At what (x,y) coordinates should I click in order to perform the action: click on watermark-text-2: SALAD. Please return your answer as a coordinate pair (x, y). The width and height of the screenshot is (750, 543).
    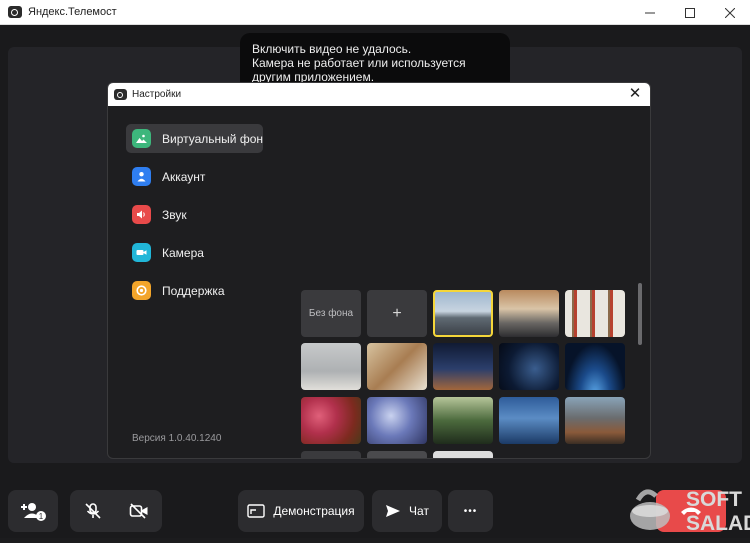
    Looking at the image, I should click on (718, 523).